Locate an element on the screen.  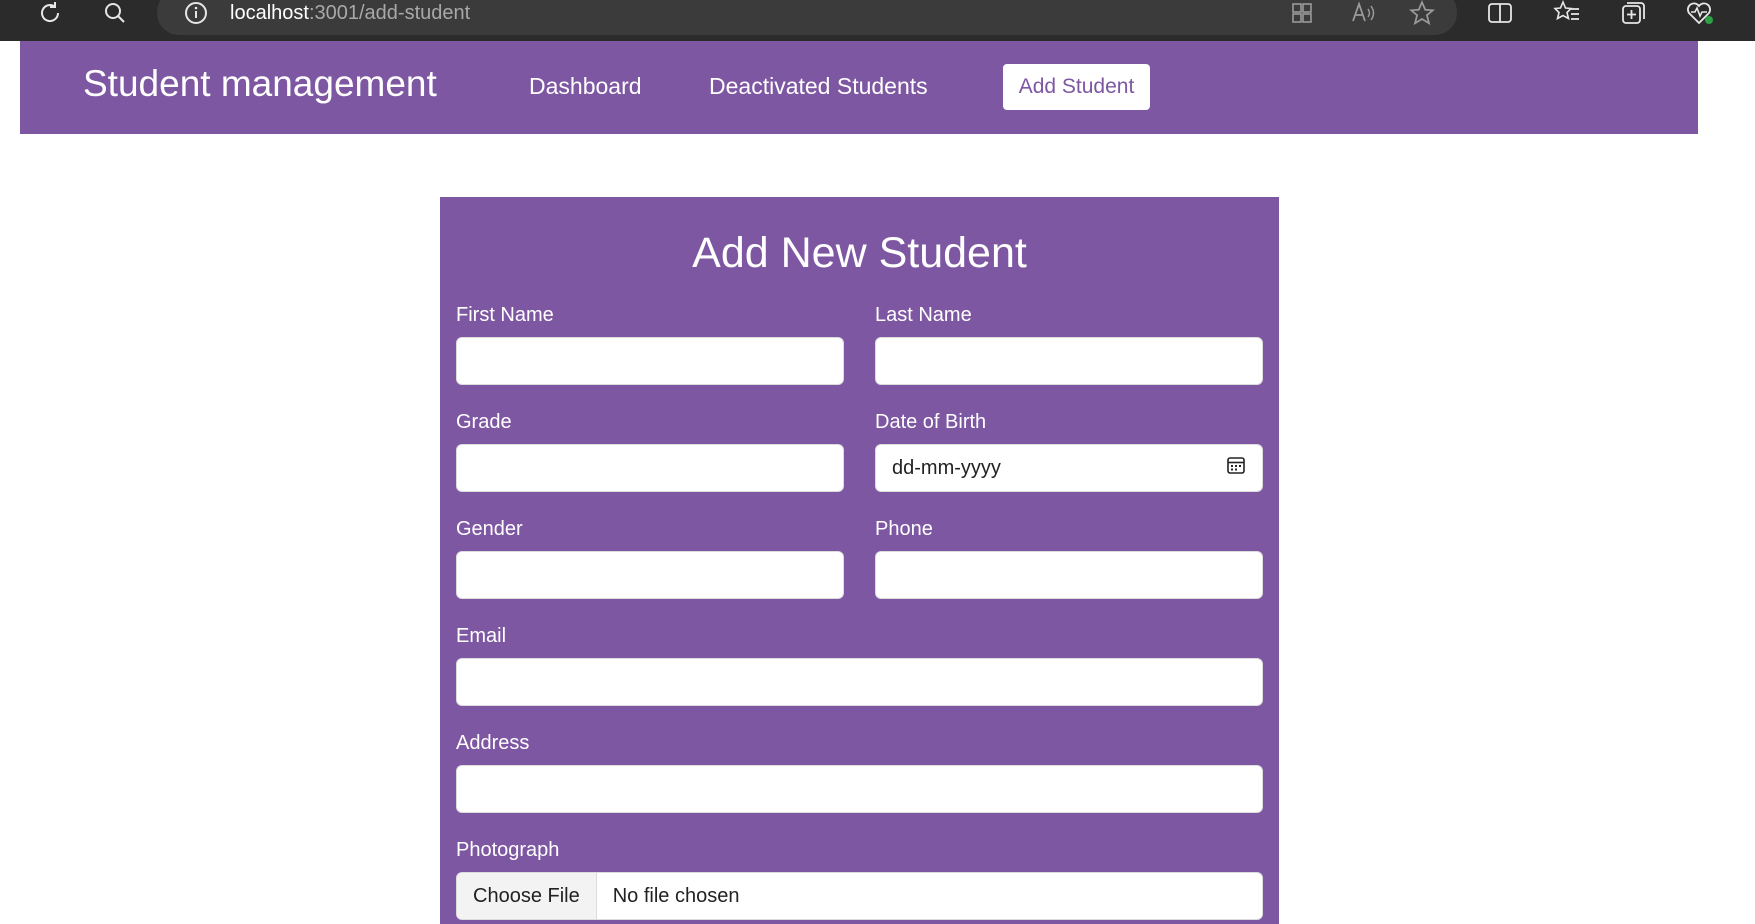
split-screen-icon is located at coordinates (1500, 13).